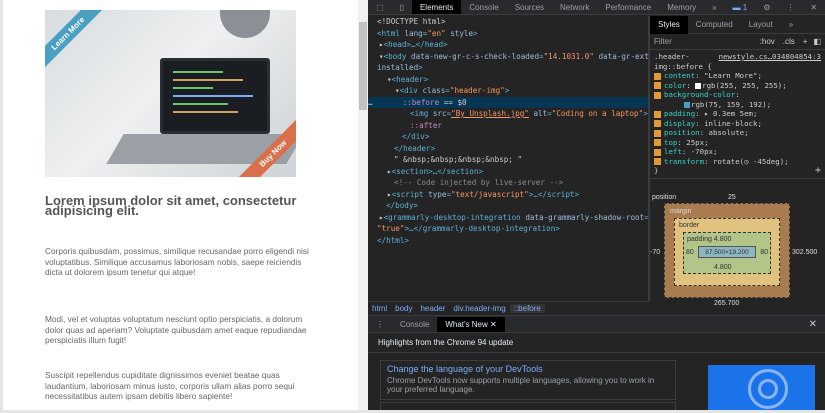 The image size is (825, 413). What do you see at coordinates (479, 308) in the screenshot?
I see `crumb-div: div.header-img` at bounding box center [479, 308].